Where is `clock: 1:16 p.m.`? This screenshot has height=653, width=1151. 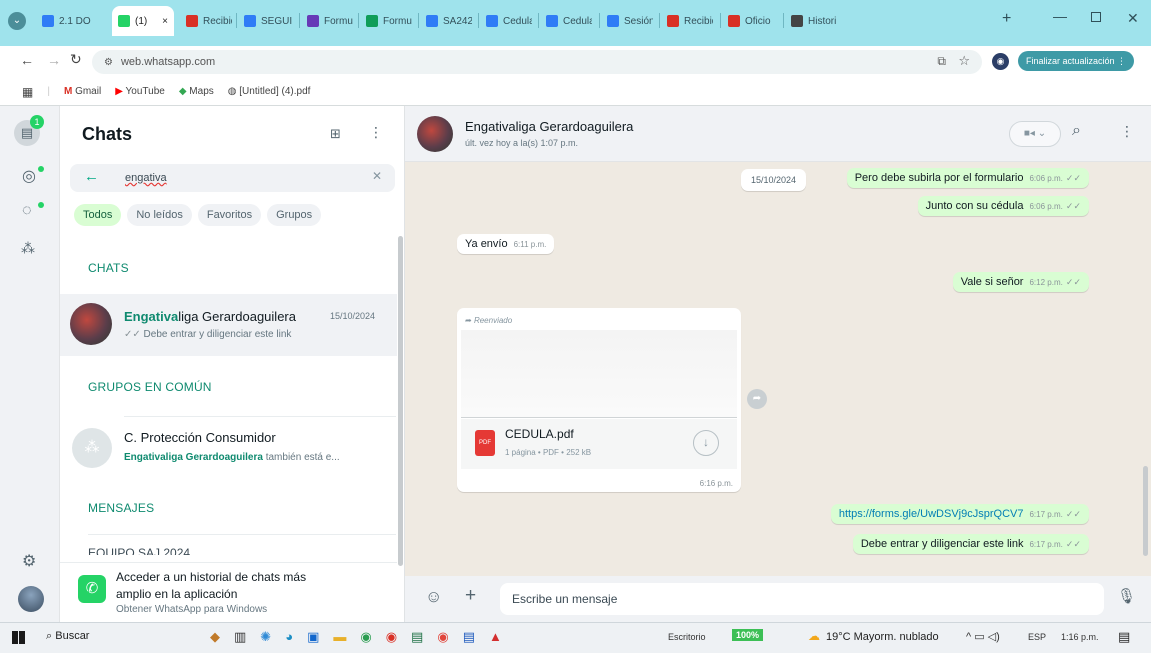
clock: 1:16 p.m. is located at coordinates (1080, 637).